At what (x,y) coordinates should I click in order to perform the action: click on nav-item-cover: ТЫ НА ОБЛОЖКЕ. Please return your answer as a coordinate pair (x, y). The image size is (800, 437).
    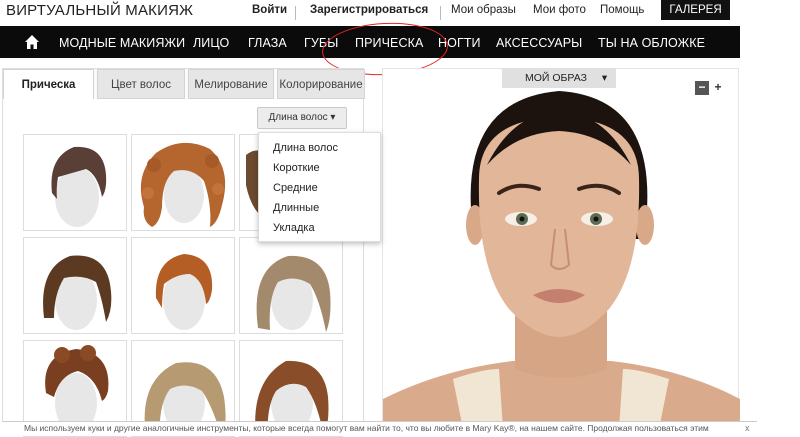
    Looking at the image, I should click on (651, 43).